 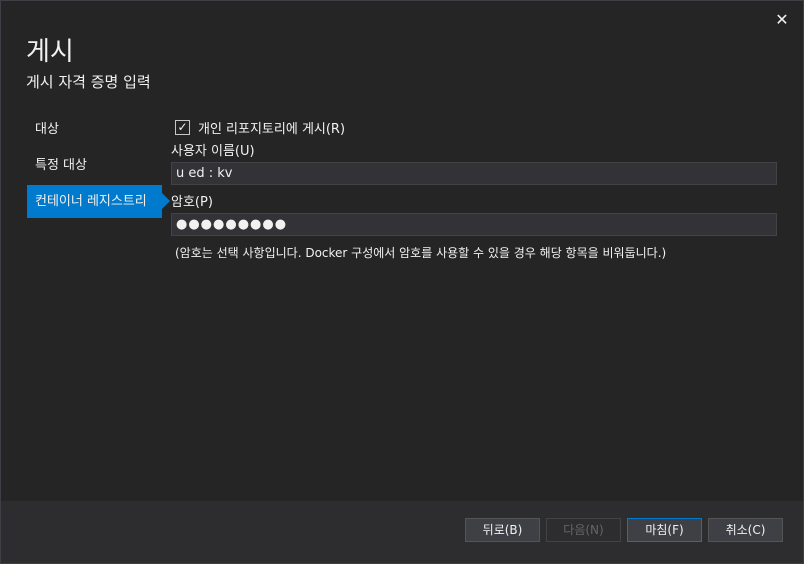 What do you see at coordinates (50, 52) in the screenshot?
I see `dialog-title: 게시` at bounding box center [50, 52].